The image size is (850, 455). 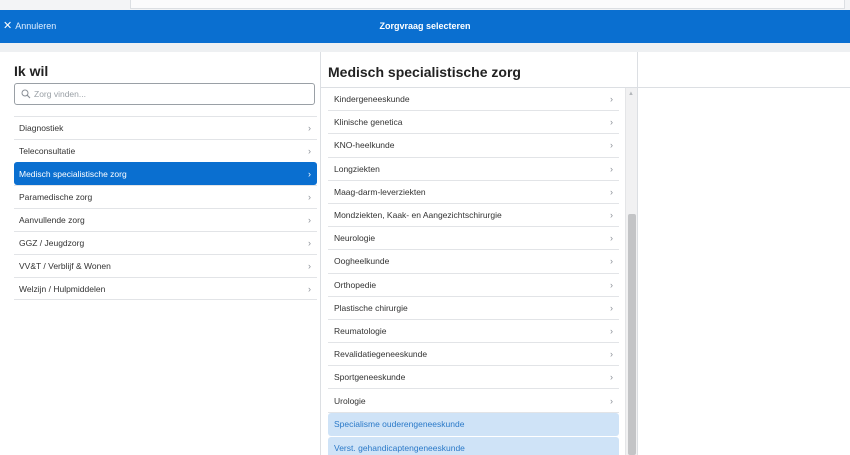 I want to click on search-icon, so click(x=26, y=94).